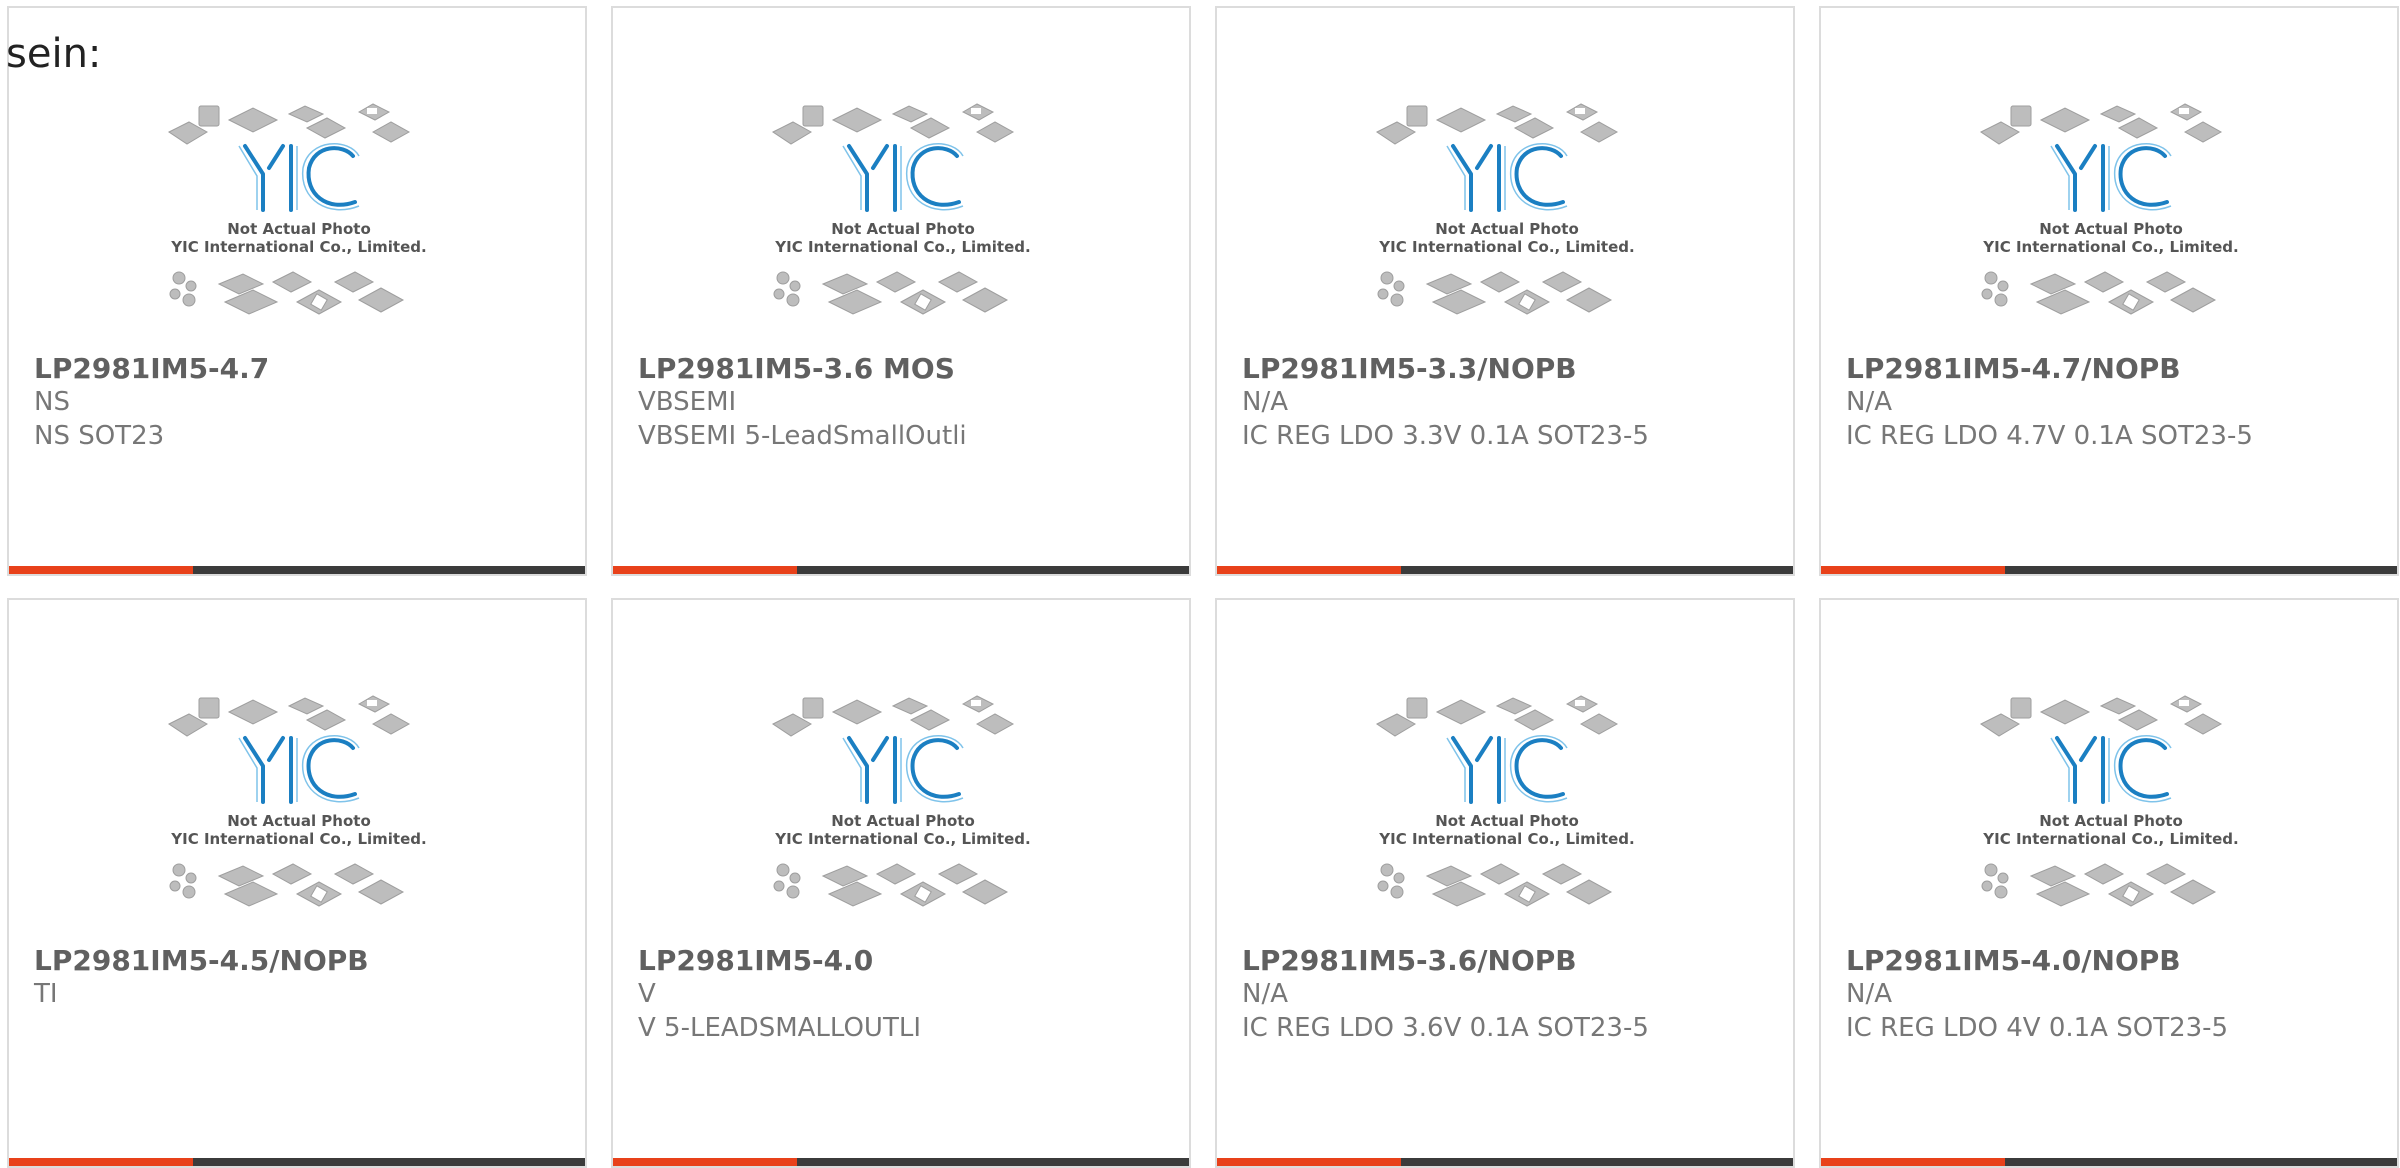 The height and width of the screenshot is (1168, 2400). Describe the element at coordinates (1445, 436) in the screenshot. I see `product-description: IC REG LDO 3.3V 0.1A SOT23-5` at that location.